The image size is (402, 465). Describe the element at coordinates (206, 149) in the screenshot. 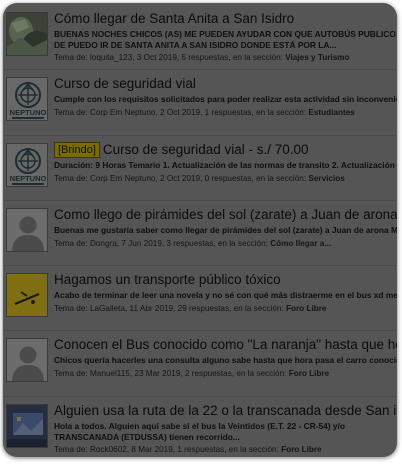

I see `topic-title: Curso de seguridad vial - s./ 70.00` at that location.